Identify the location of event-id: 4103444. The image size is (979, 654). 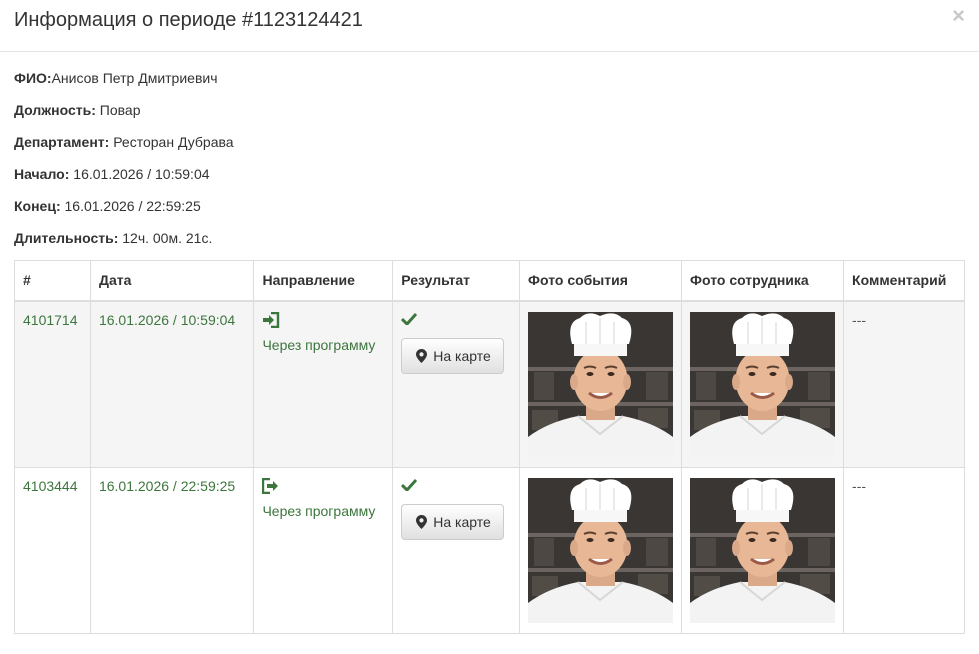
(52, 550).